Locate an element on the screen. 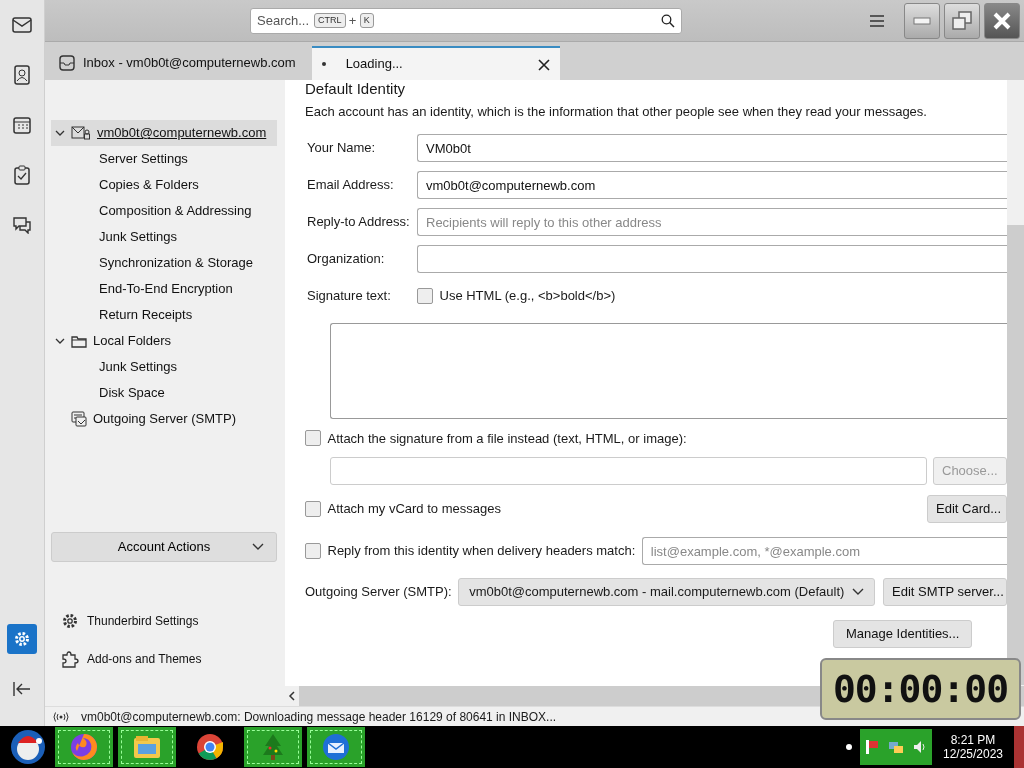  search-field: Search... CTRL + K is located at coordinates (466, 20).